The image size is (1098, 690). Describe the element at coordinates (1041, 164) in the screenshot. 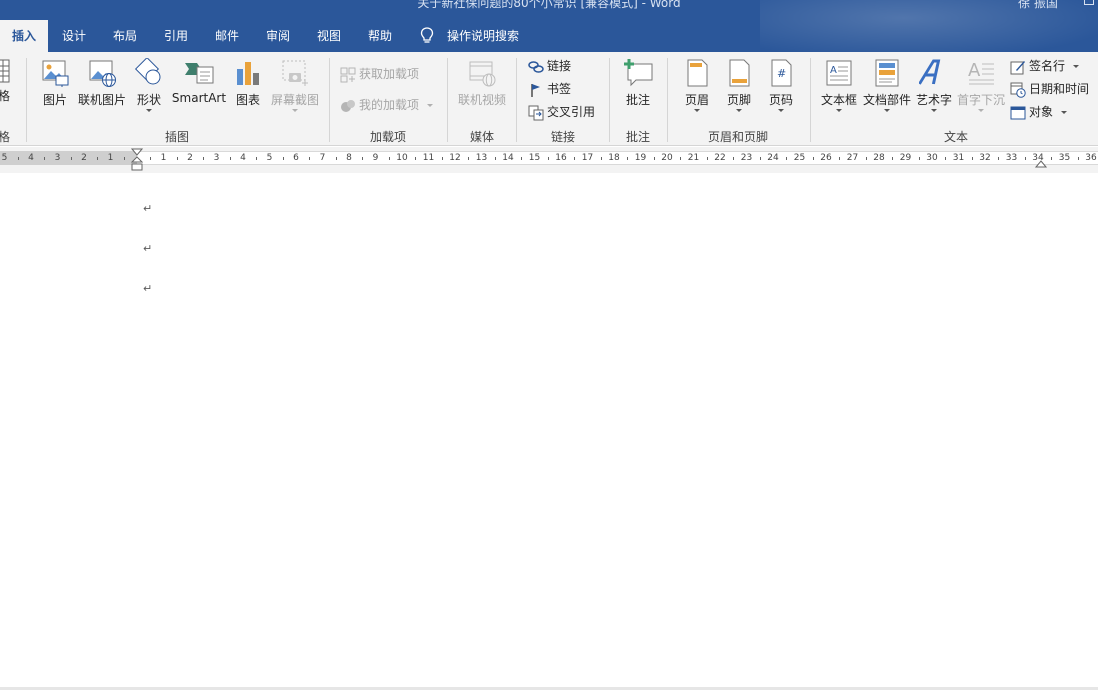

I see `right-indent-marker` at that location.